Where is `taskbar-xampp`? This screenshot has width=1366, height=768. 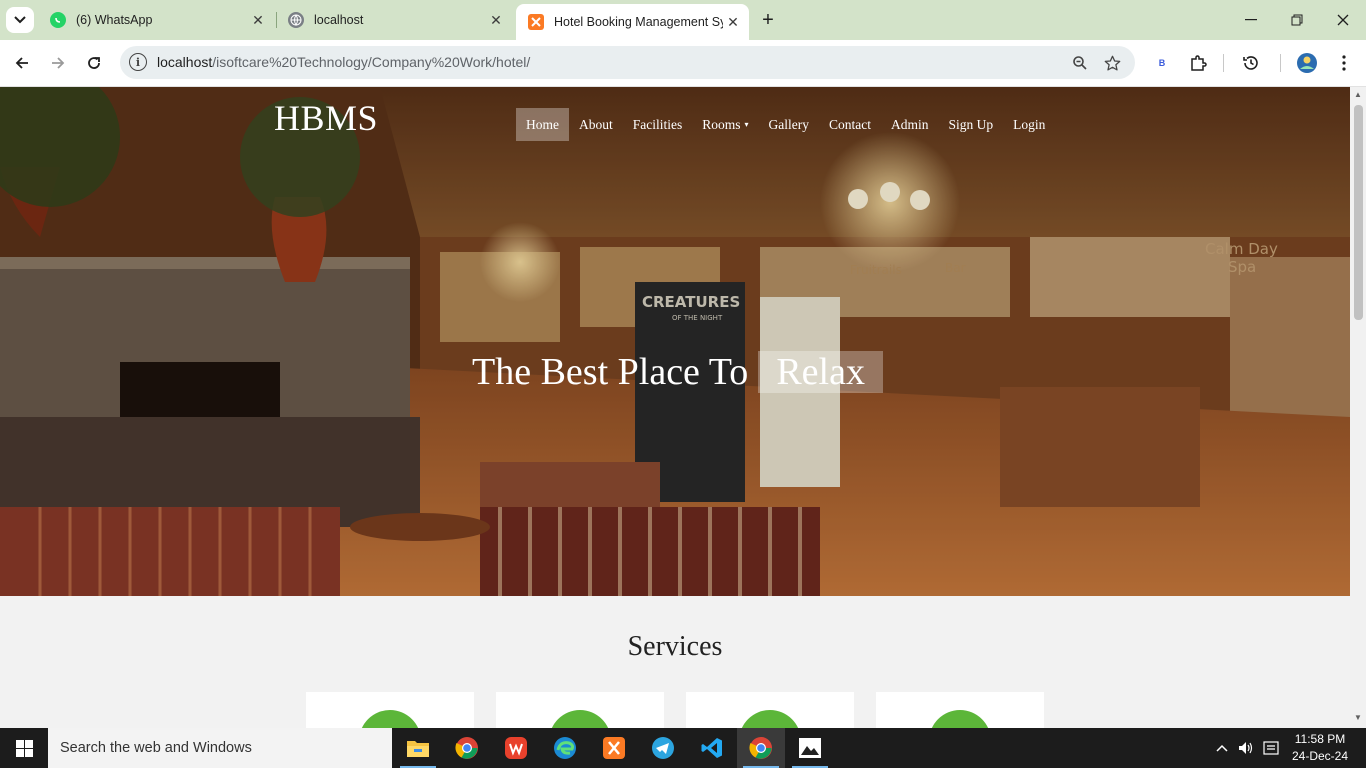 taskbar-xampp is located at coordinates (614, 748).